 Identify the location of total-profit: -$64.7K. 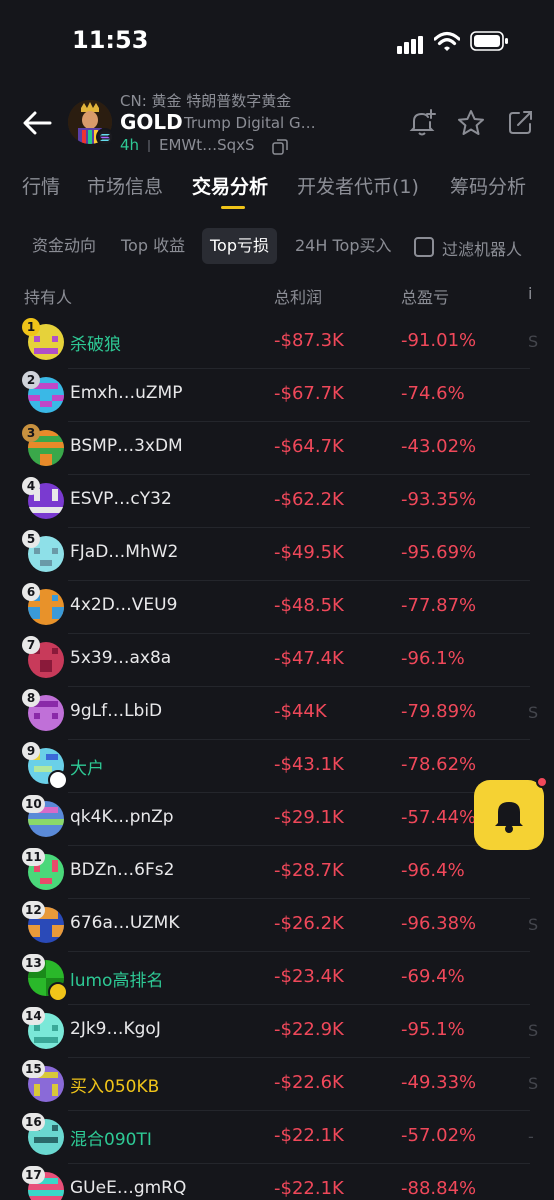
(309, 446).